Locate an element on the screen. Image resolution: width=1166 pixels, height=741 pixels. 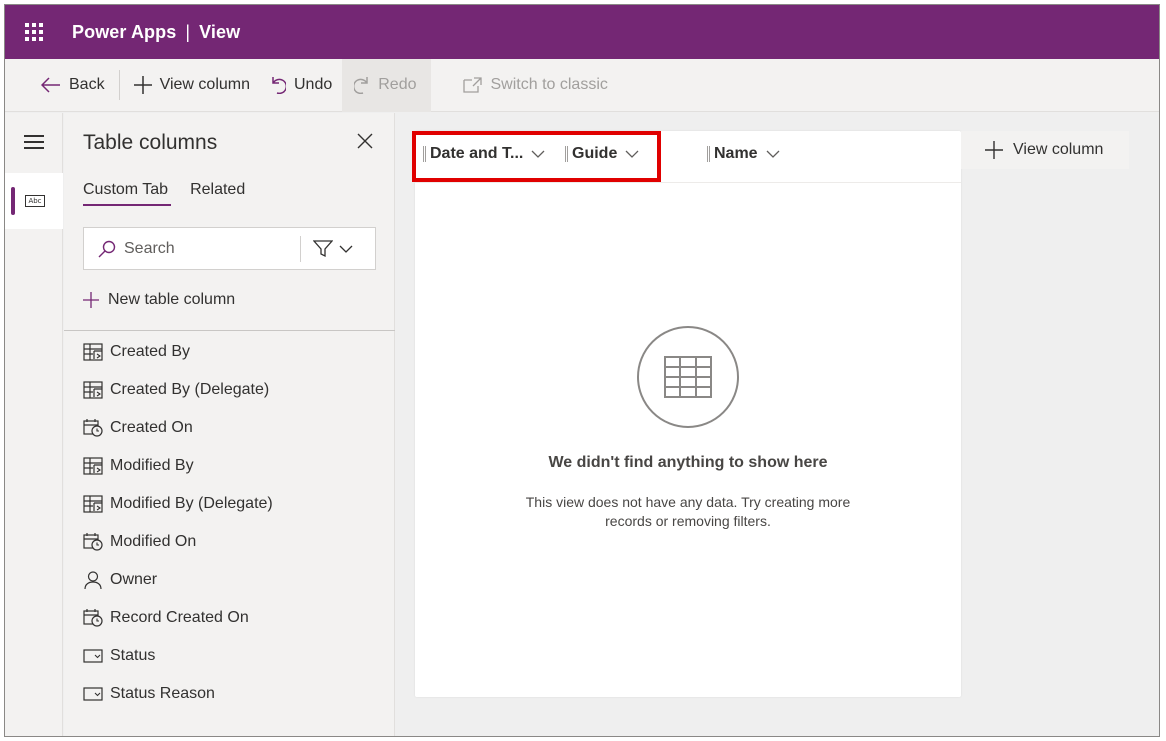
column-list-item-label: Created On is located at coordinates (151, 427).